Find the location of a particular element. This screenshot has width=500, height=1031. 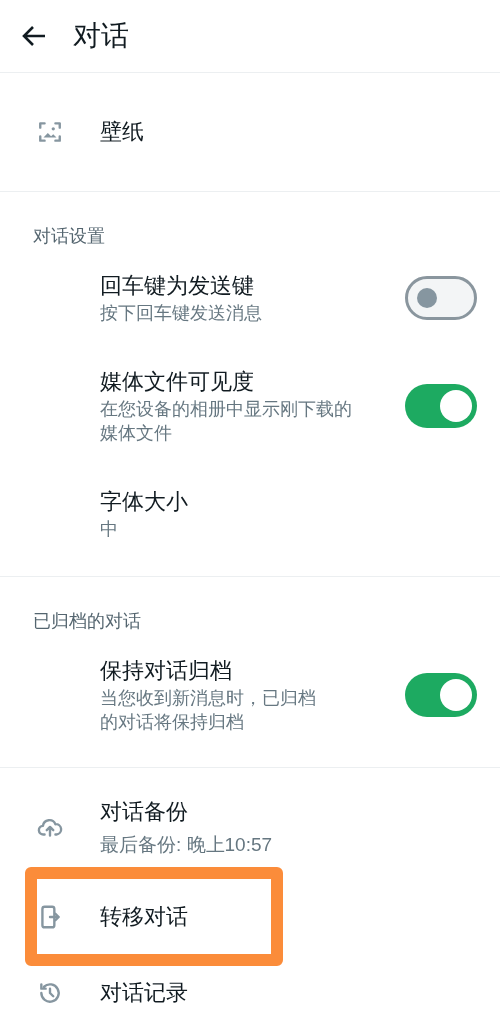

setting-title: 壁纸 is located at coordinates (122, 132).